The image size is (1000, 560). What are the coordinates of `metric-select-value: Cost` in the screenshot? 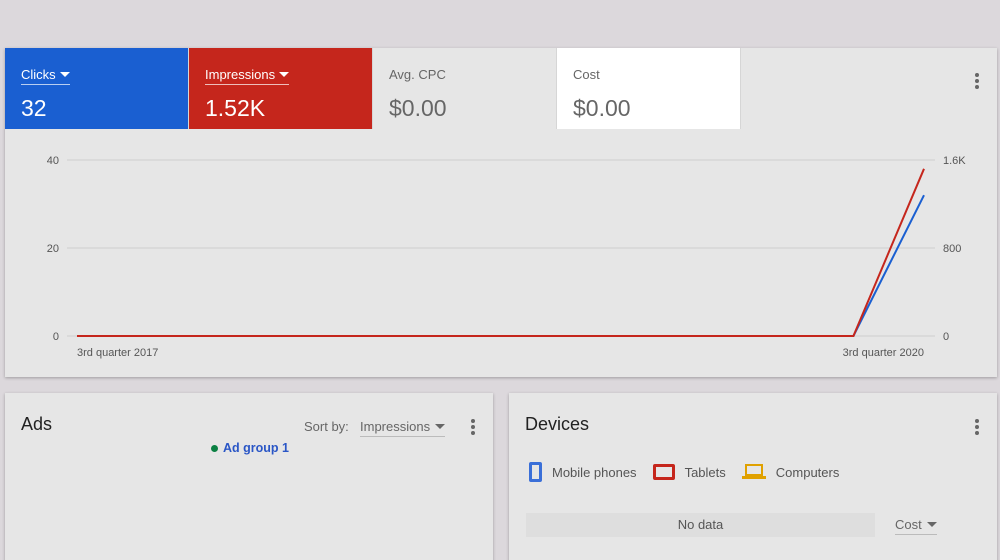 It's located at (908, 524).